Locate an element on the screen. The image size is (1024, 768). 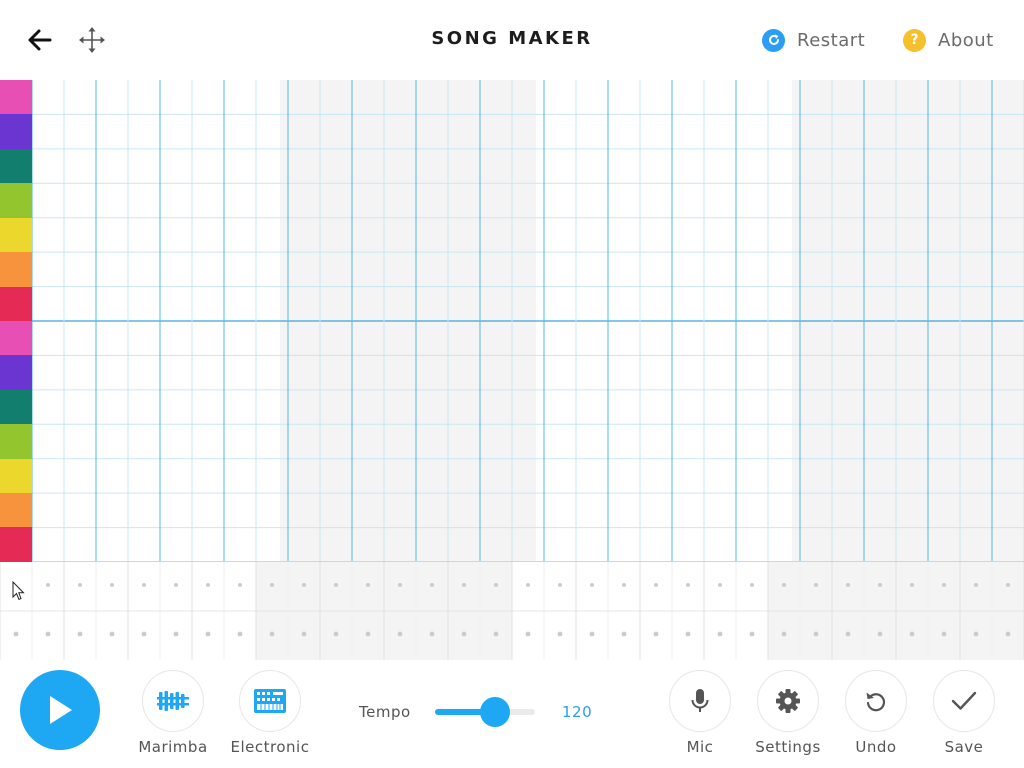
rhythm-grid is located at coordinates (512, 611).